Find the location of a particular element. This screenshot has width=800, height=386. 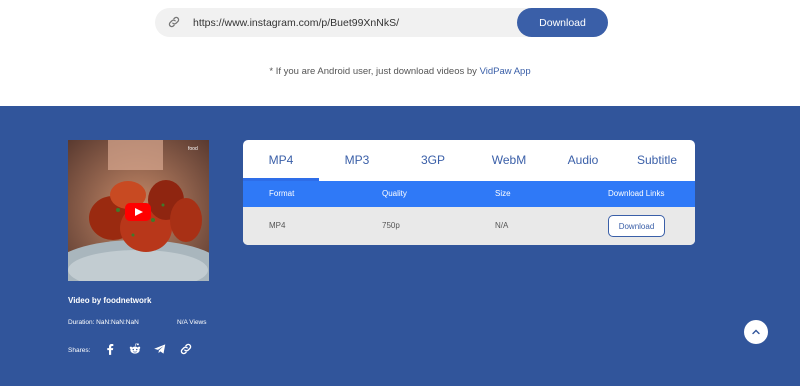

chevron-up-icon is located at coordinates (756, 332).